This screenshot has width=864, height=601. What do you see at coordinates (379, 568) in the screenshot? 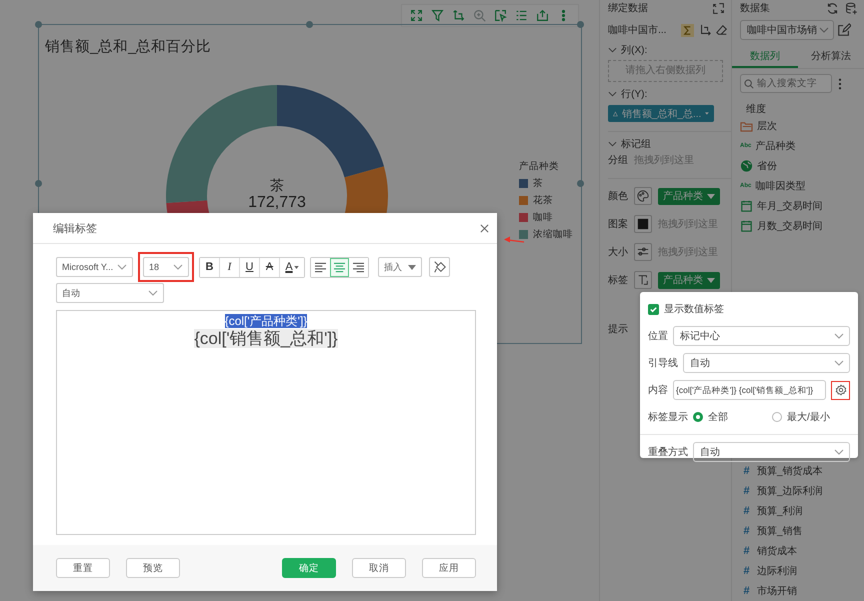
I see `dialog-button: 取消` at bounding box center [379, 568].